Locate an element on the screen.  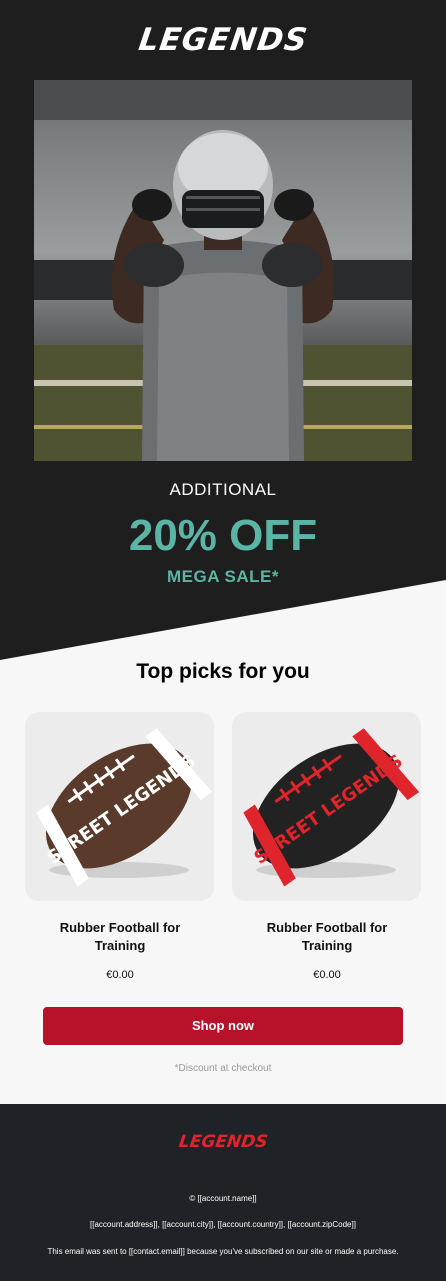
footer-logo: LEGENDS is located at coordinates (223, 1142).